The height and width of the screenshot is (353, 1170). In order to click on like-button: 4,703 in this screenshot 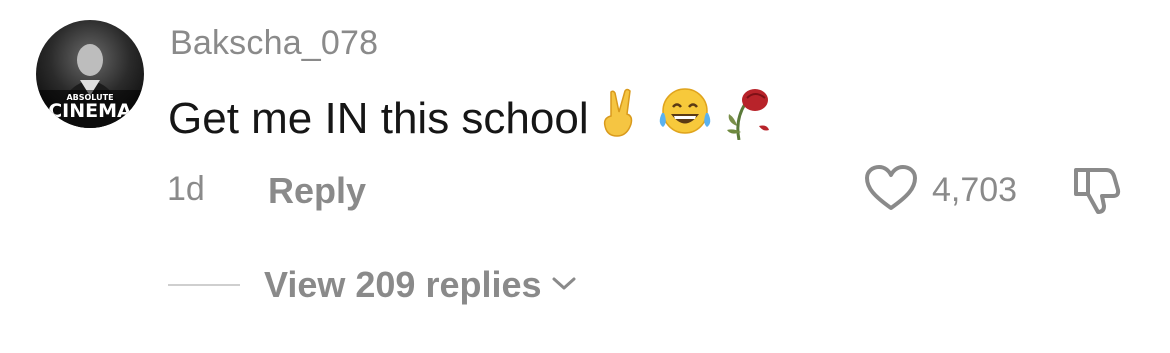, I will do `click(940, 190)`.